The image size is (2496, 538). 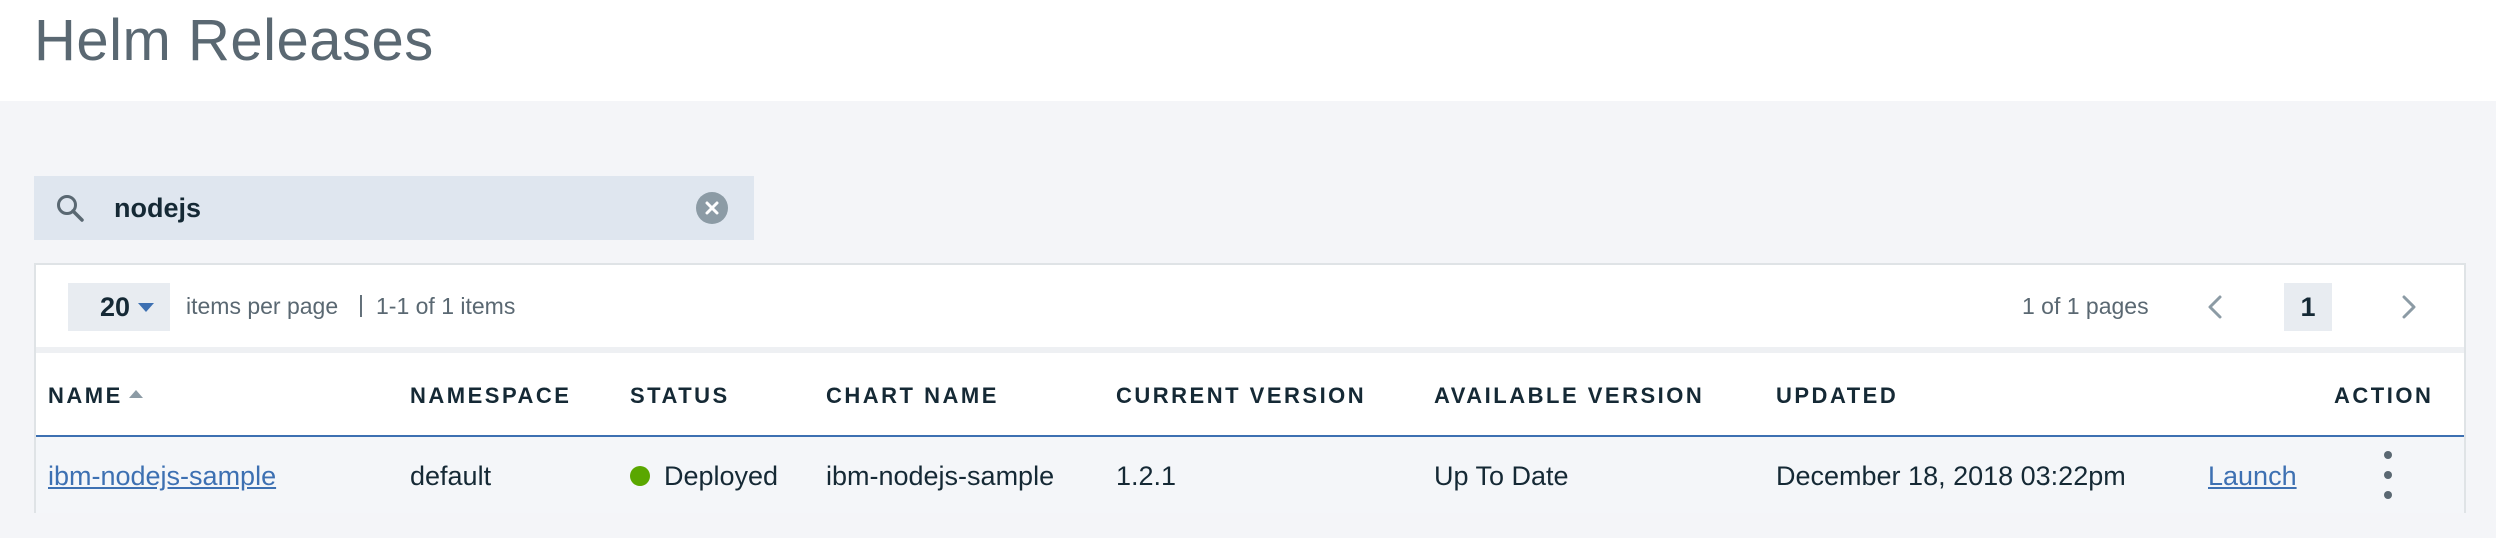 What do you see at coordinates (490, 396) in the screenshot?
I see `column-header-namespace: NAMESPACE` at bounding box center [490, 396].